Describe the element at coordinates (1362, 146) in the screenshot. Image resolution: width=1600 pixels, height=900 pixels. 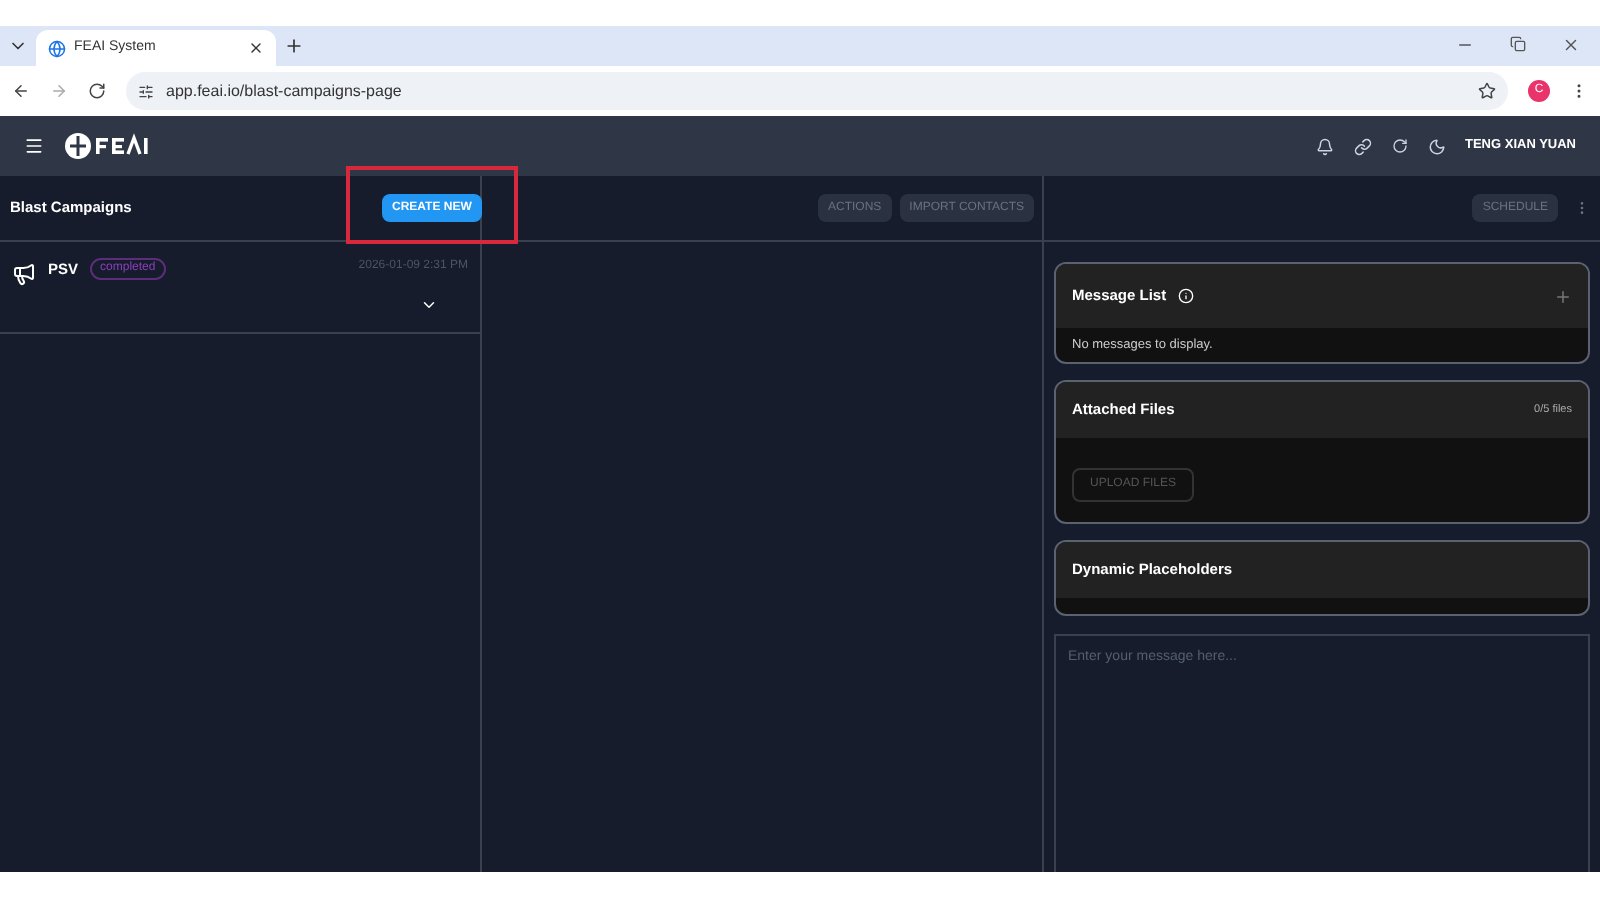
I see `link-icon` at that location.